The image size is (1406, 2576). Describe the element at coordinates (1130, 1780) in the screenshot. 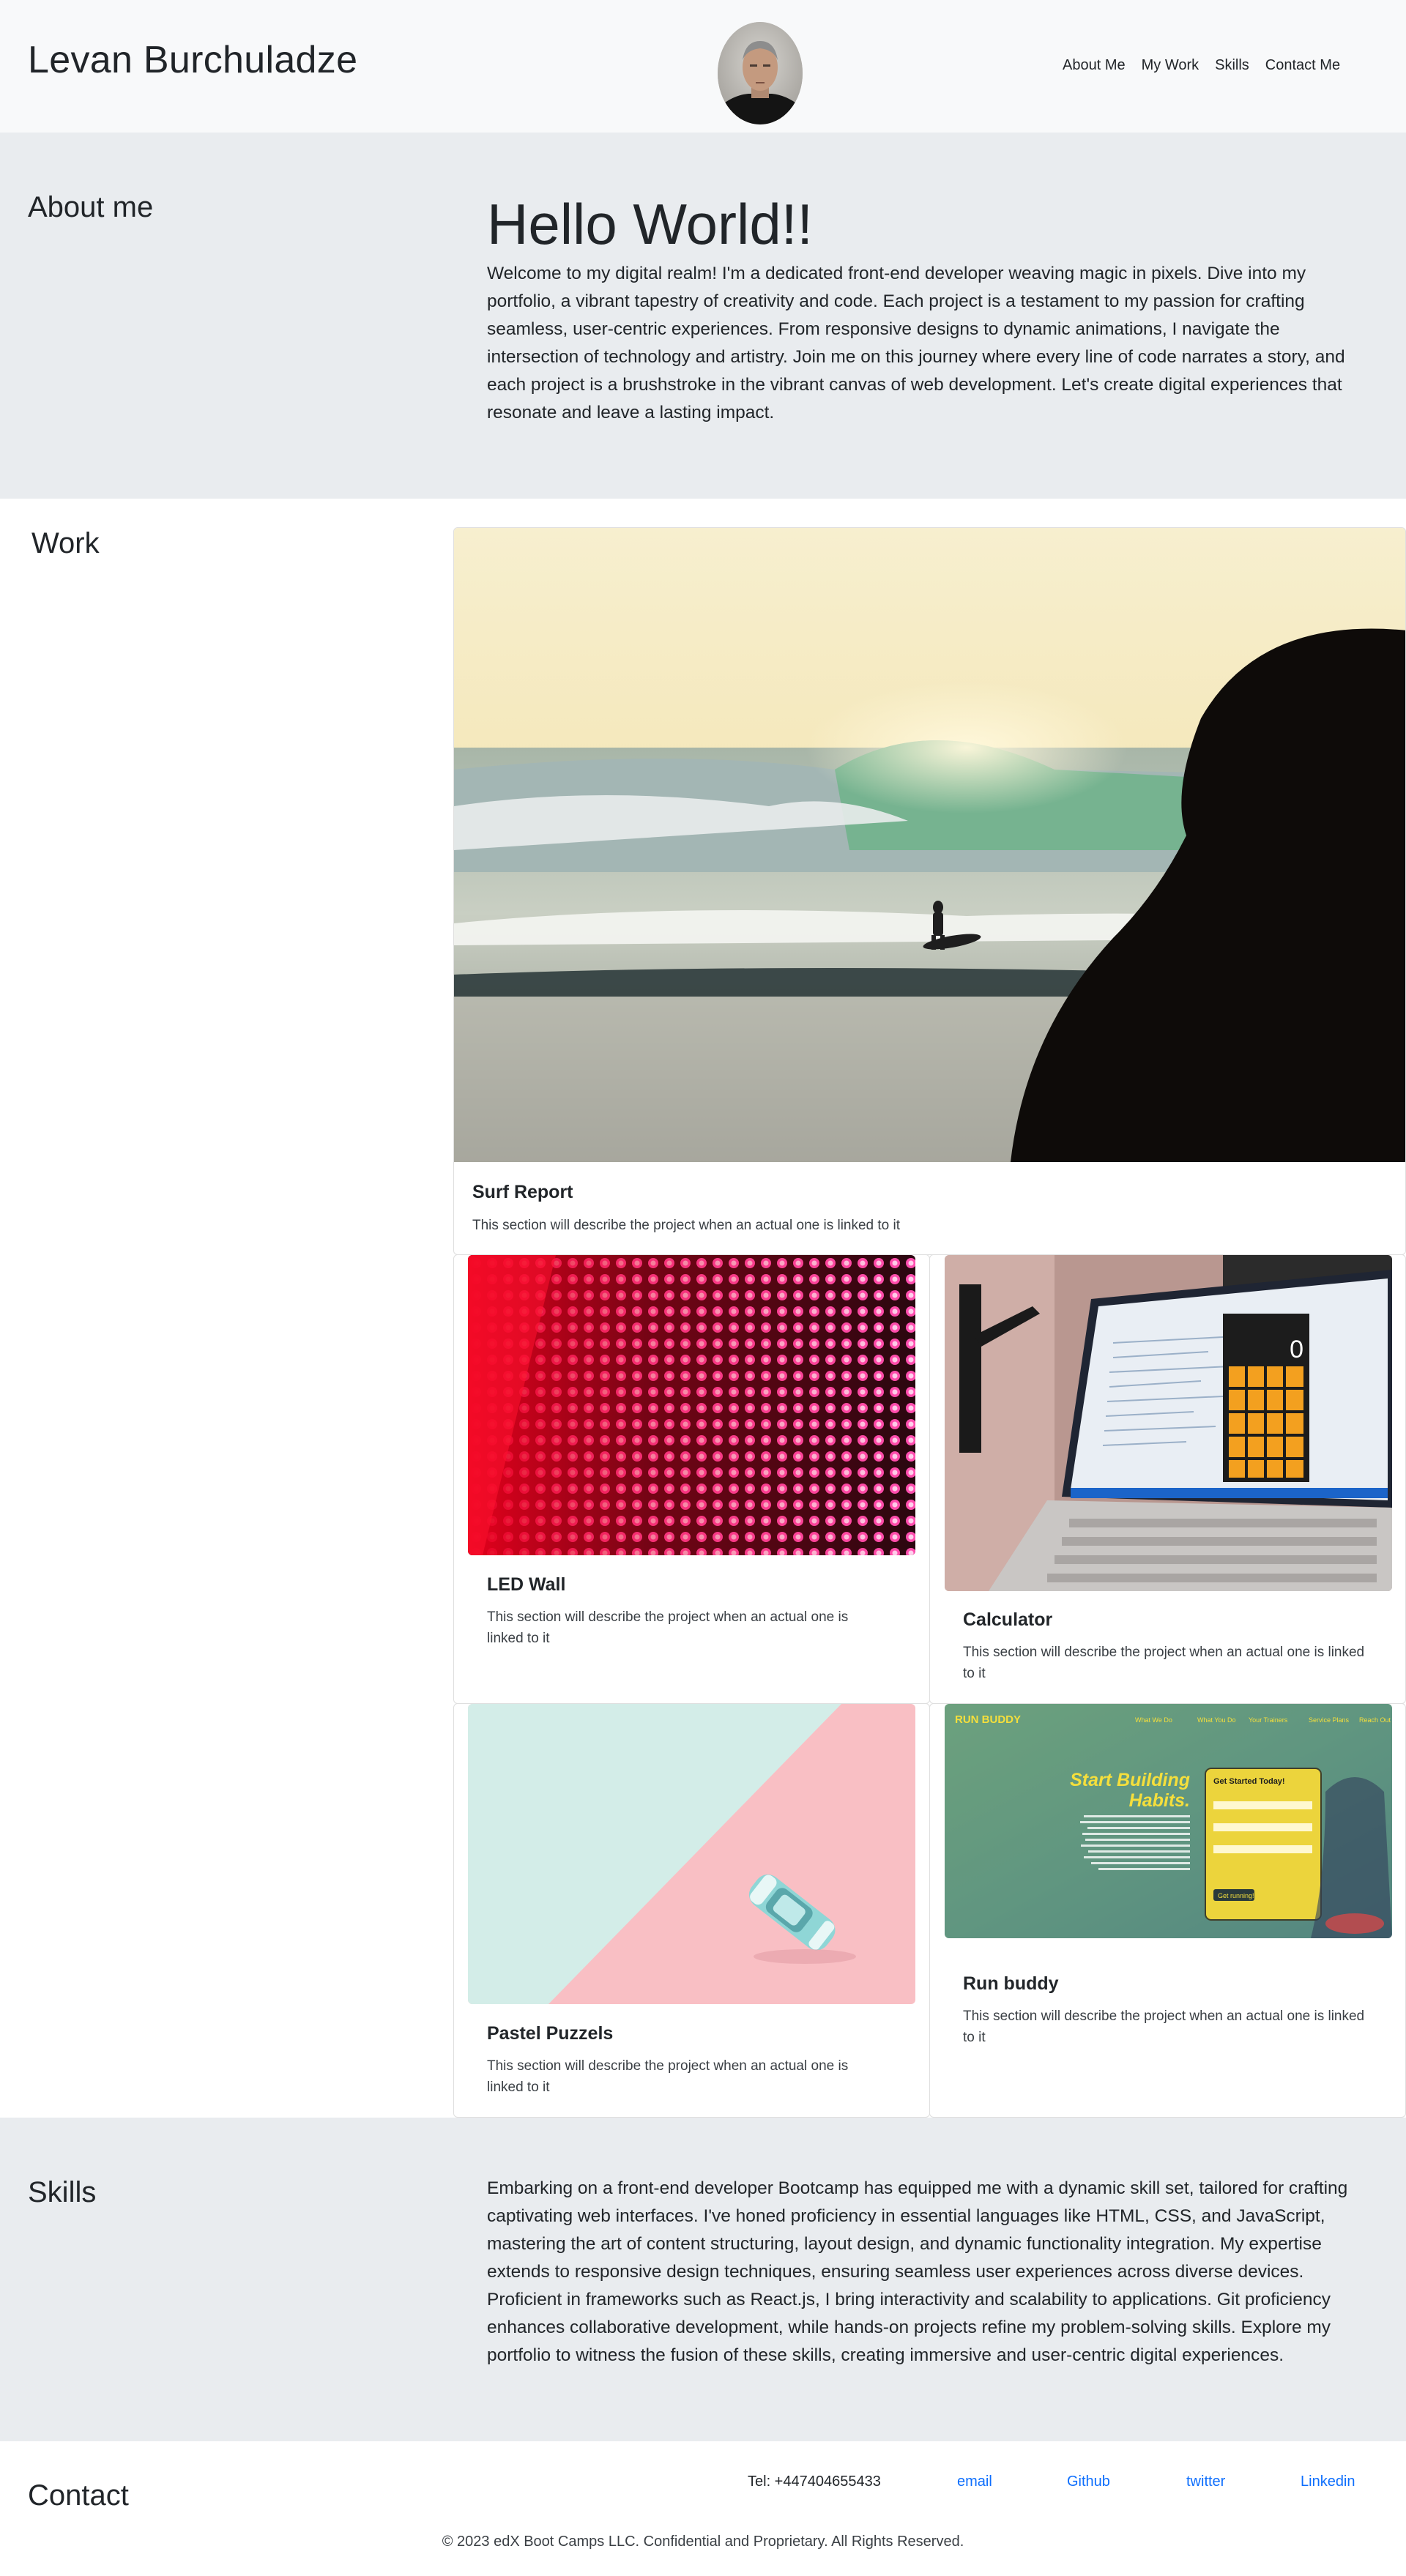

I see `run-buddy-headline-1: Start Building` at that location.